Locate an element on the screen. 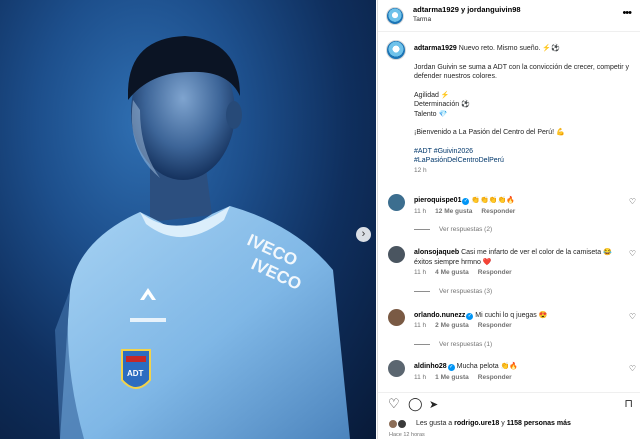  caption-trait: Talento 💎 is located at coordinates (431, 114).